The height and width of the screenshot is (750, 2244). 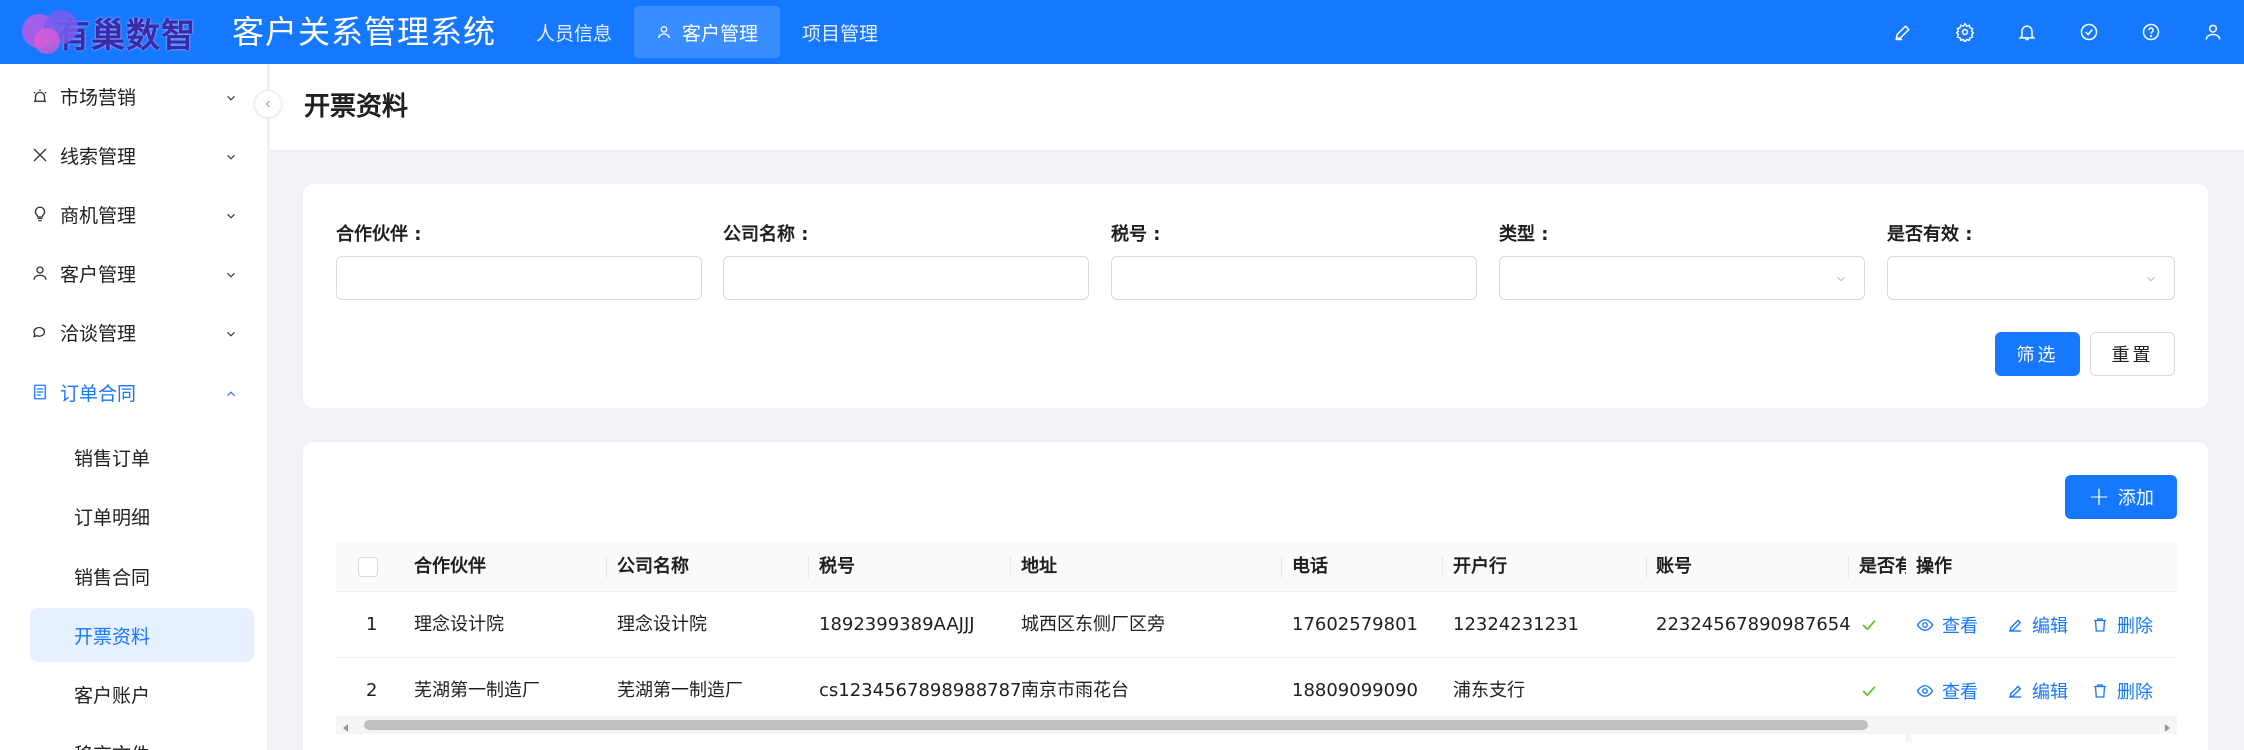 What do you see at coordinates (1965, 32) in the screenshot?
I see `settings-icon` at bounding box center [1965, 32].